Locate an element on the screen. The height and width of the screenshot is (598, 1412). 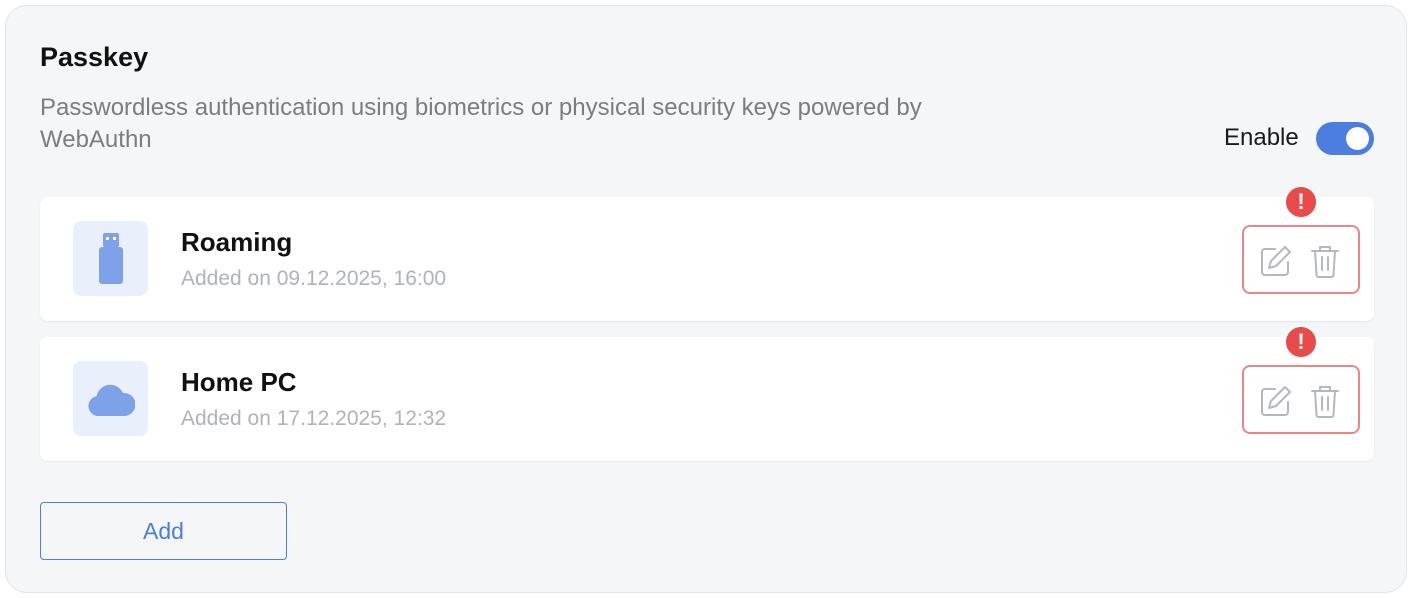
add-passkey-button: Add is located at coordinates (163, 531).